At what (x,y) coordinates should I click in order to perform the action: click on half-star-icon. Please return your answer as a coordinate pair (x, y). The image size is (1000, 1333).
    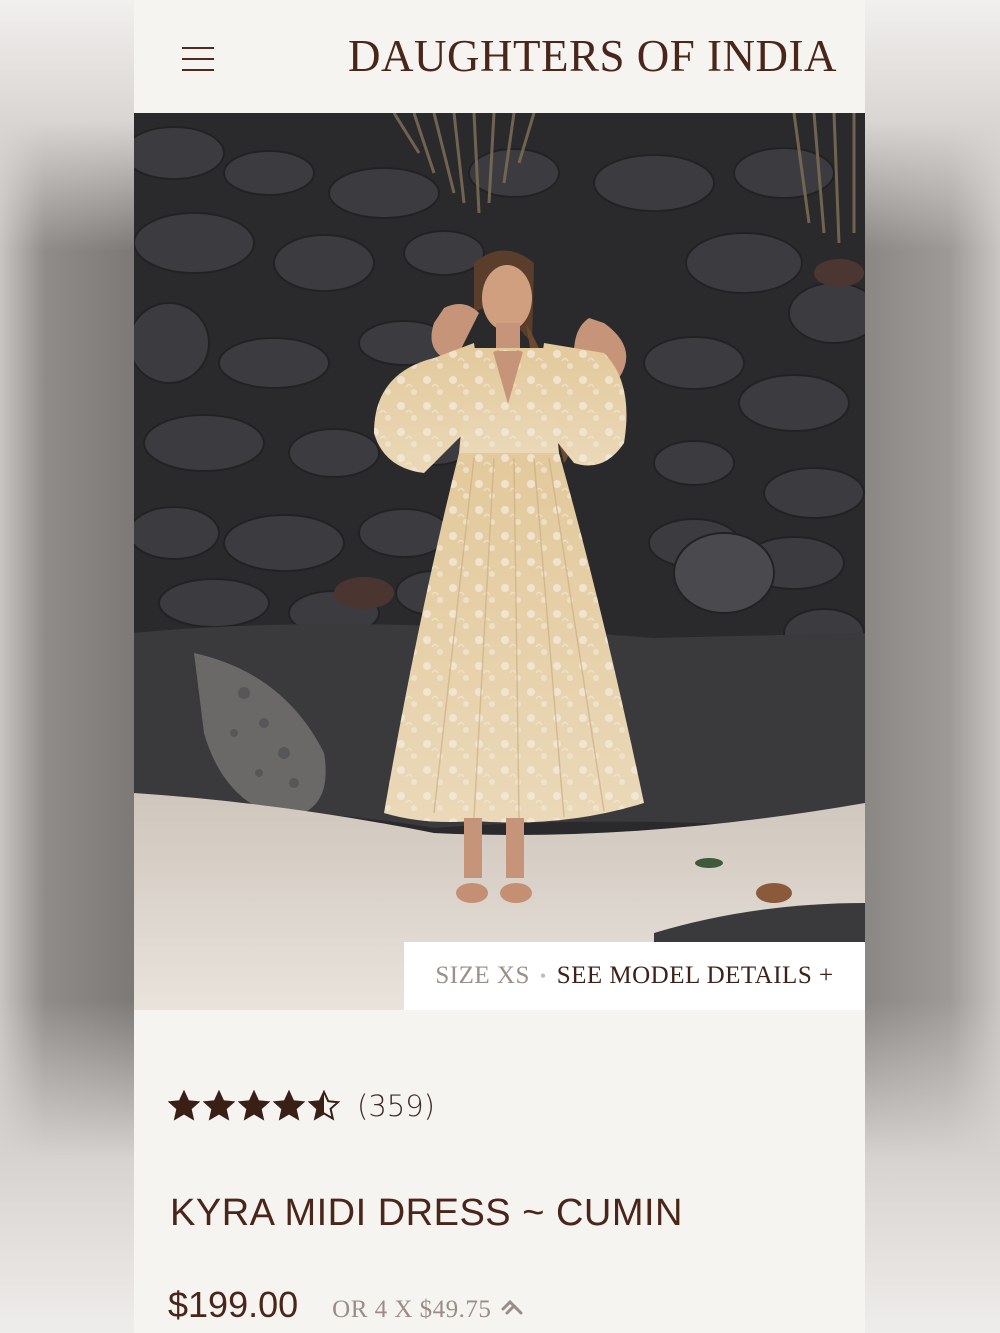
    Looking at the image, I should click on (324, 1105).